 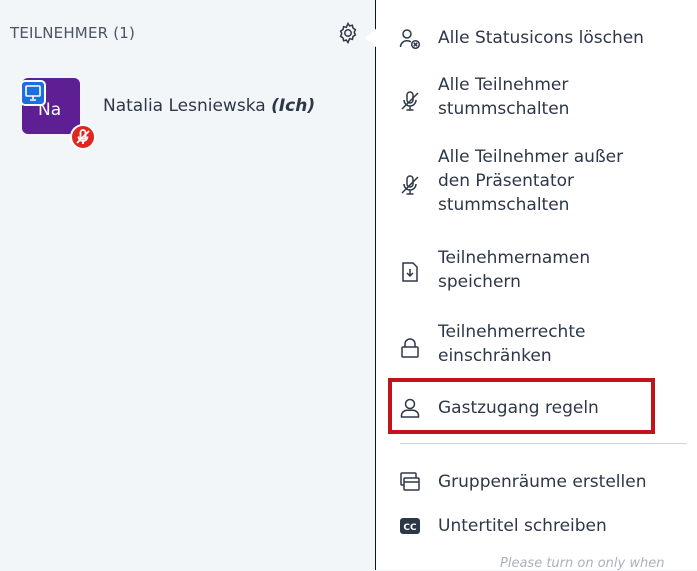 I want to click on menu-item-label: Gruppenräume erstellen, so click(x=542, y=482).